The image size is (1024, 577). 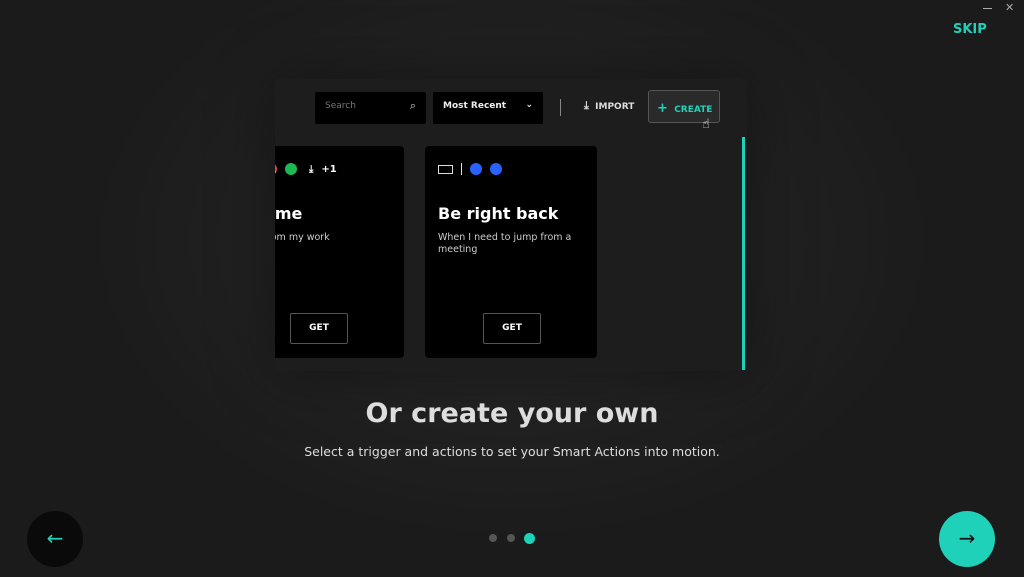 What do you see at coordinates (662, 108) in the screenshot?
I see `plus-icon: +` at bounding box center [662, 108].